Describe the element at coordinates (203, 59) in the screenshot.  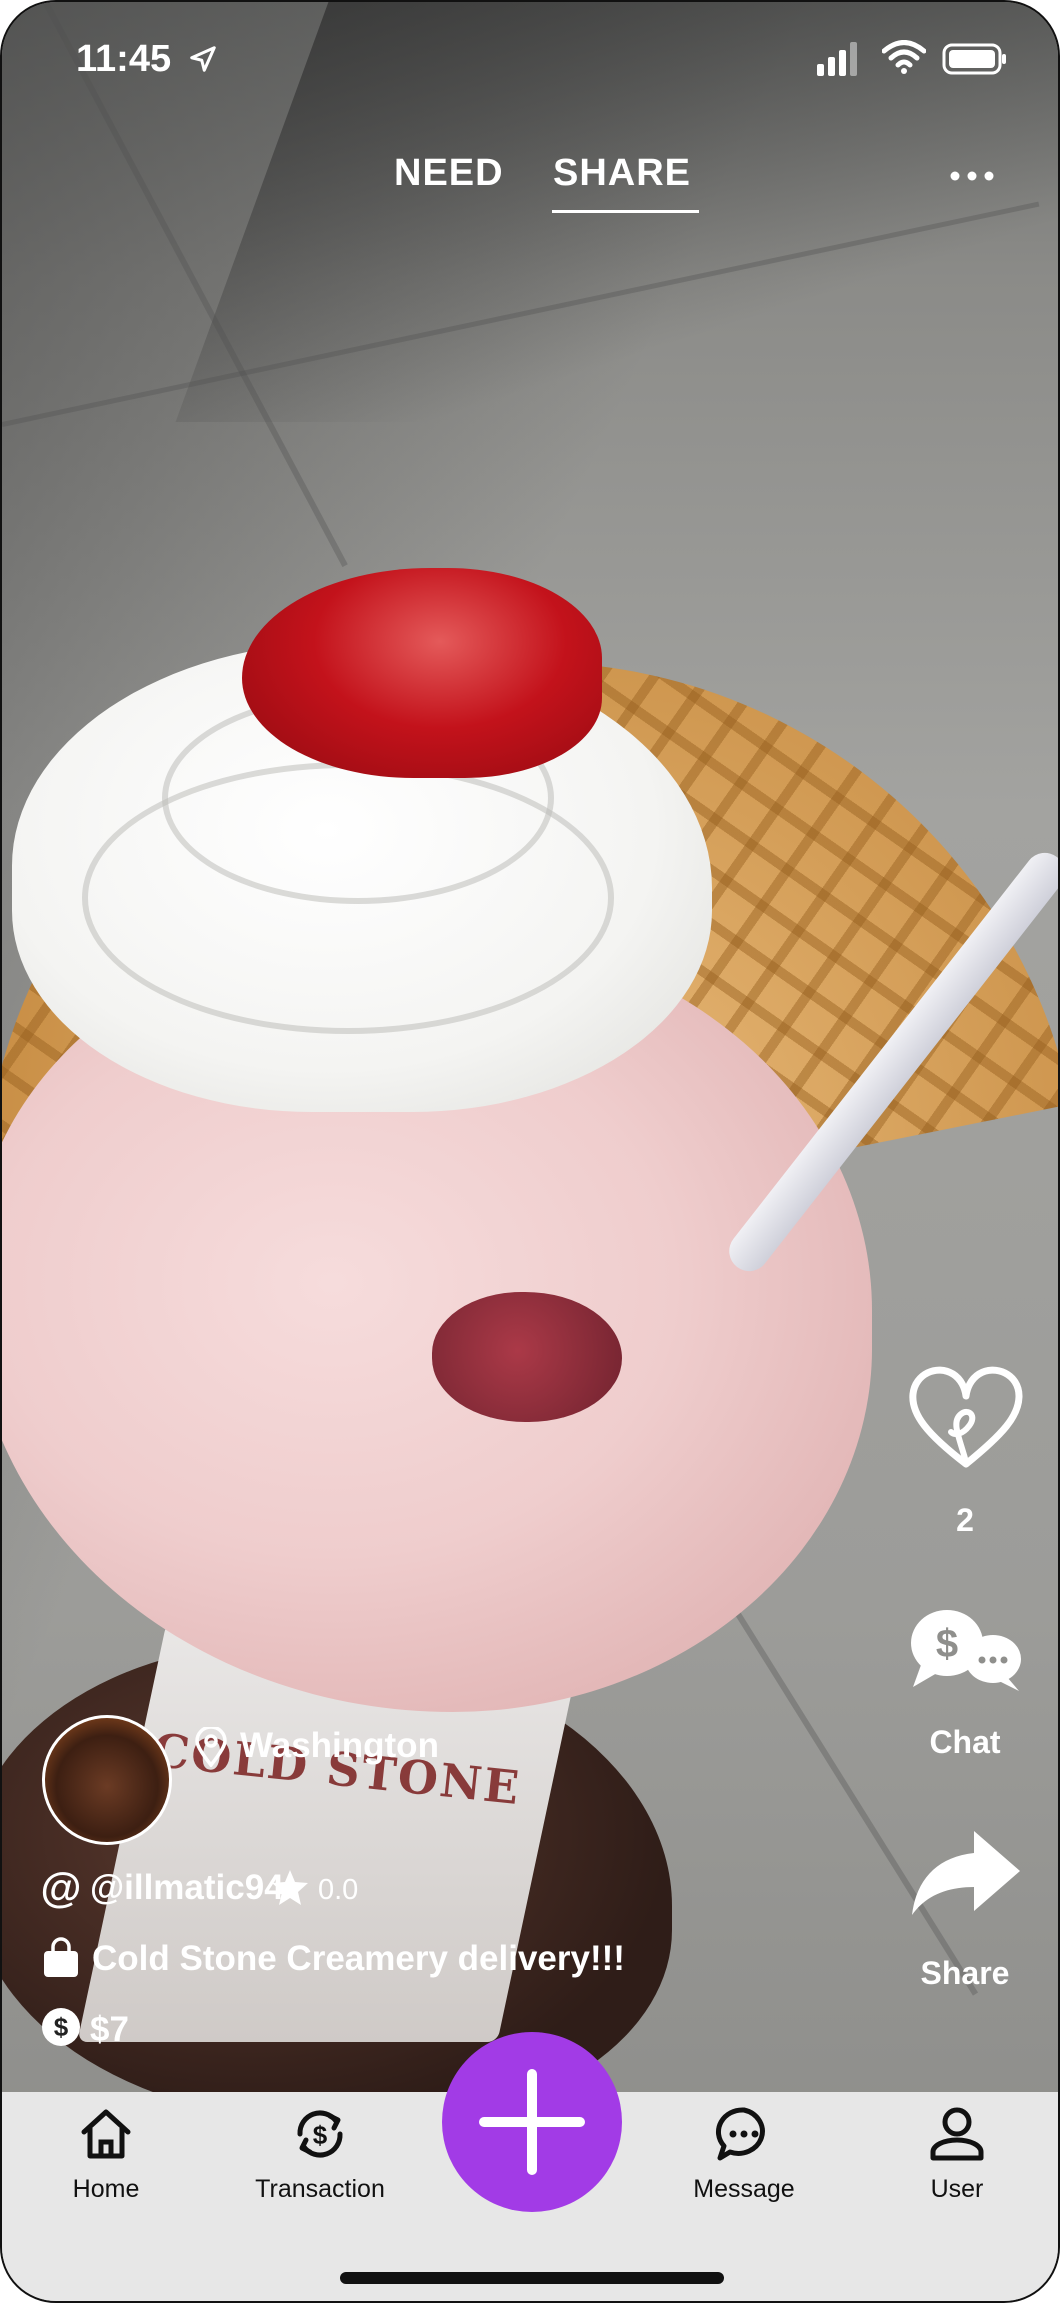
I see `location-arrow-icon` at that location.